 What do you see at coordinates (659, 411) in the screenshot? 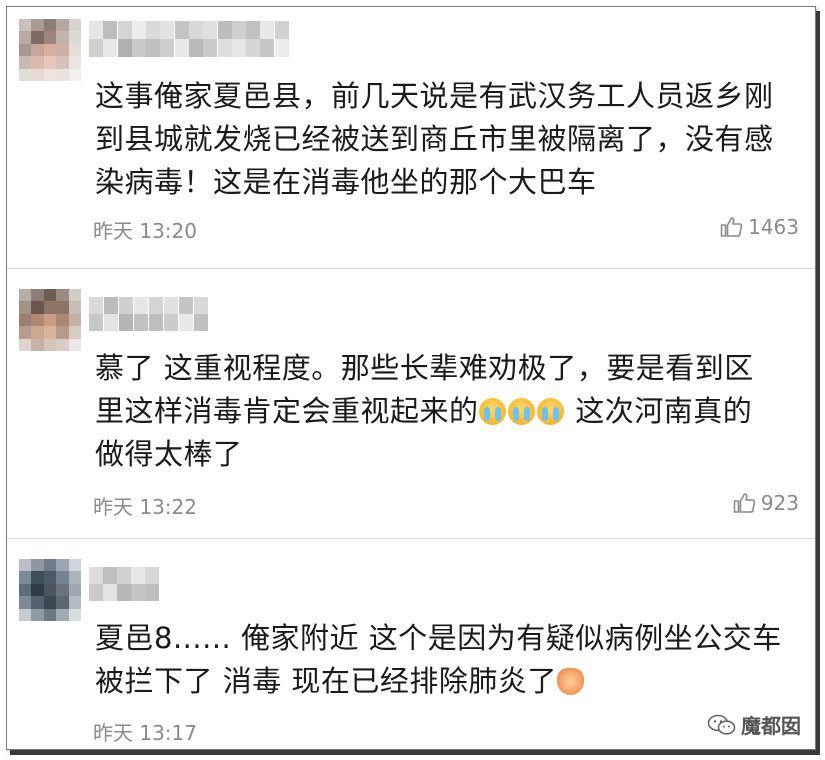
I see `comment-line-text: 这次河南真的` at bounding box center [659, 411].